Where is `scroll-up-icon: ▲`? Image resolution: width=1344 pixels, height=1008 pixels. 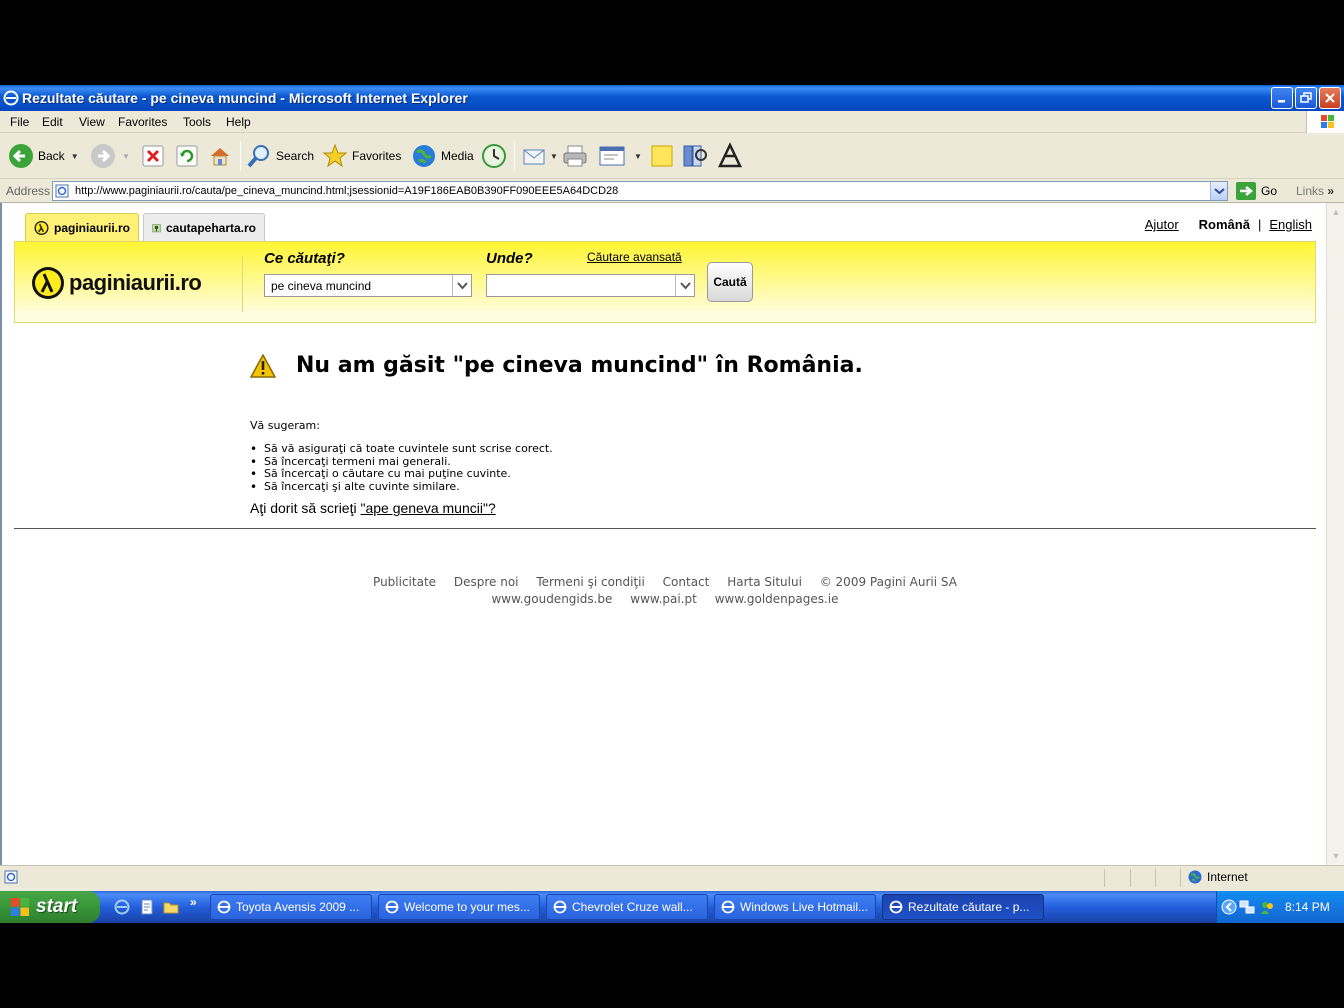
scroll-up-icon: ▲ is located at coordinates (1336, 212).